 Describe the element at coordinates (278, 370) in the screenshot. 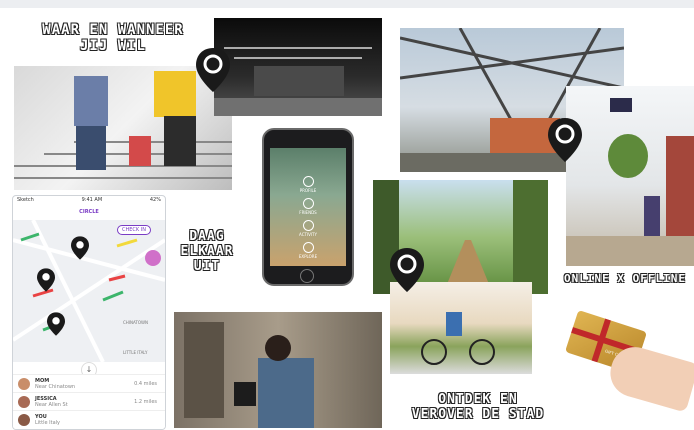

I see `photographer-photo` at that location.